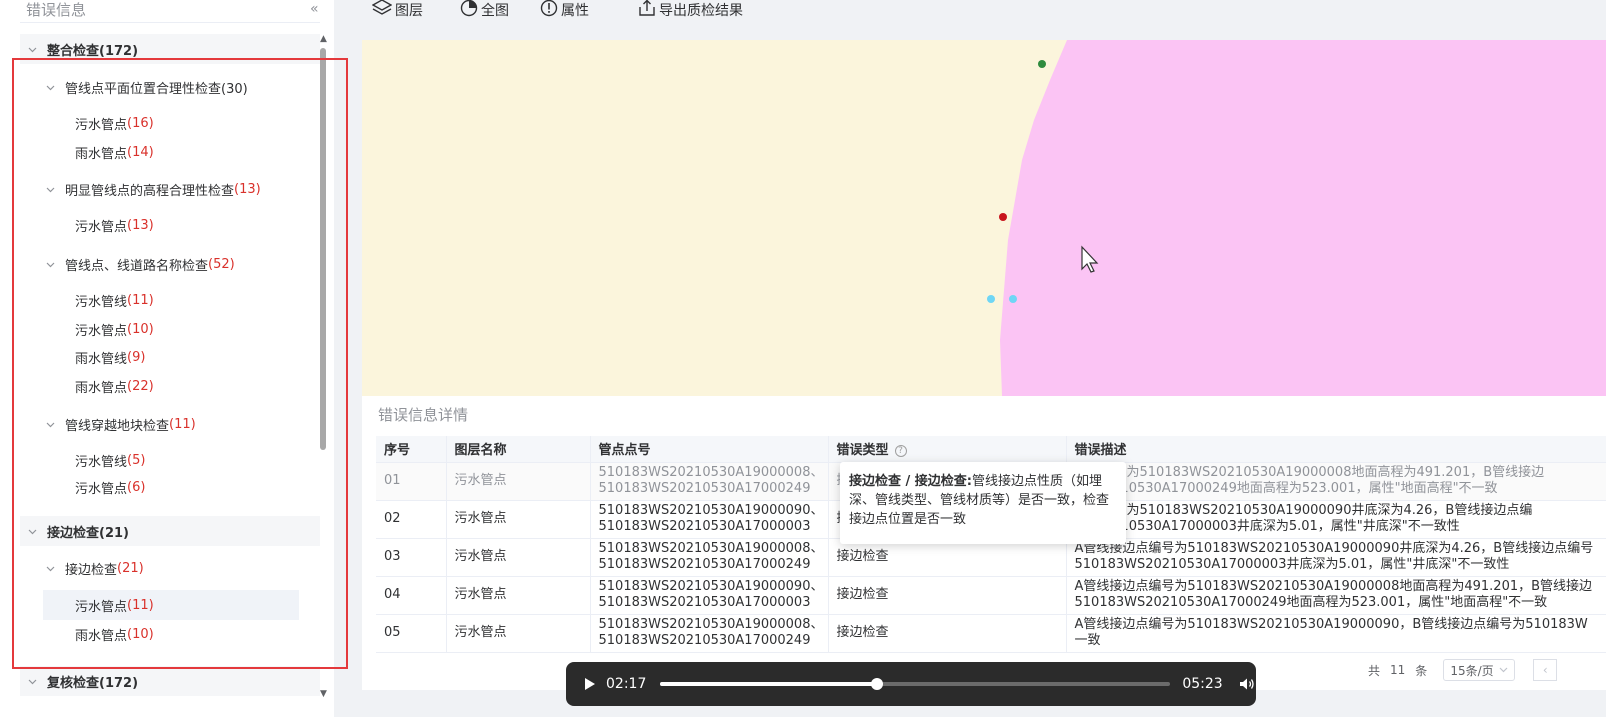 The width and height of the screenshot is (1606, 717). I want to click on error-count: (16), so click(140, 123).